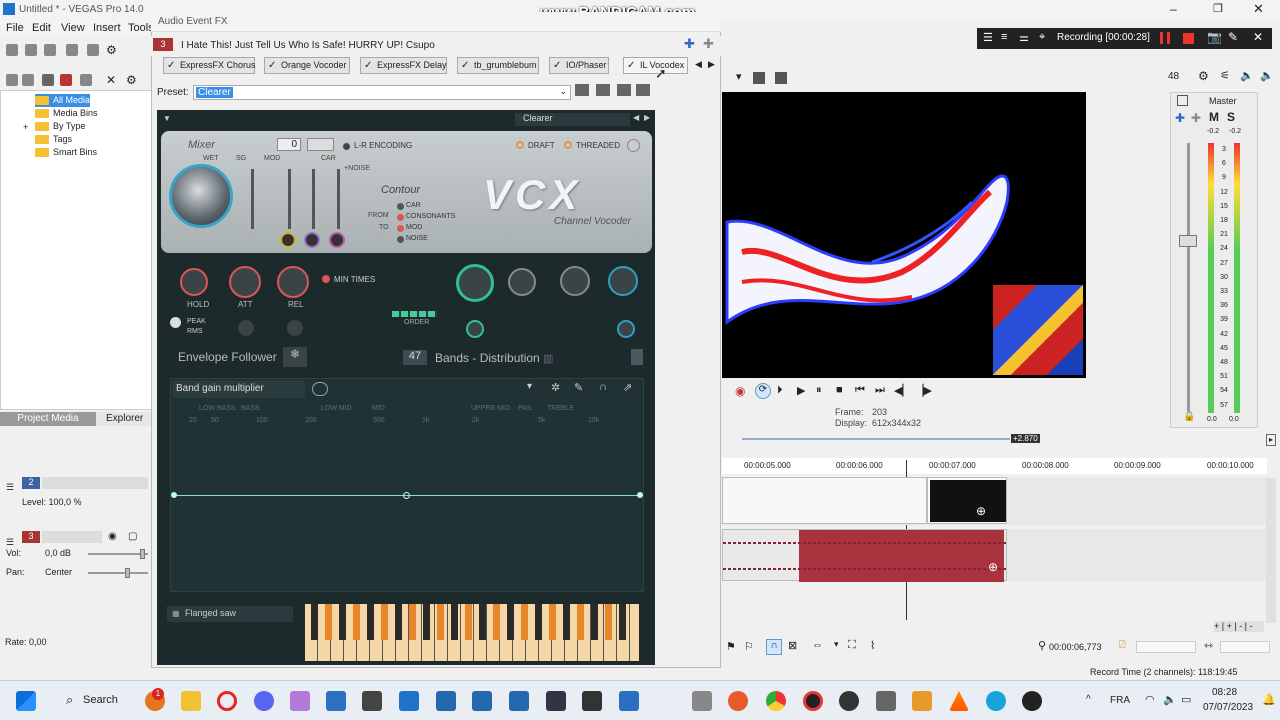 The width and height of the screenshot is (1280, 720). Describe the element at coordinates (372, 701) in the screenshot. I see `film-icon` at that location.